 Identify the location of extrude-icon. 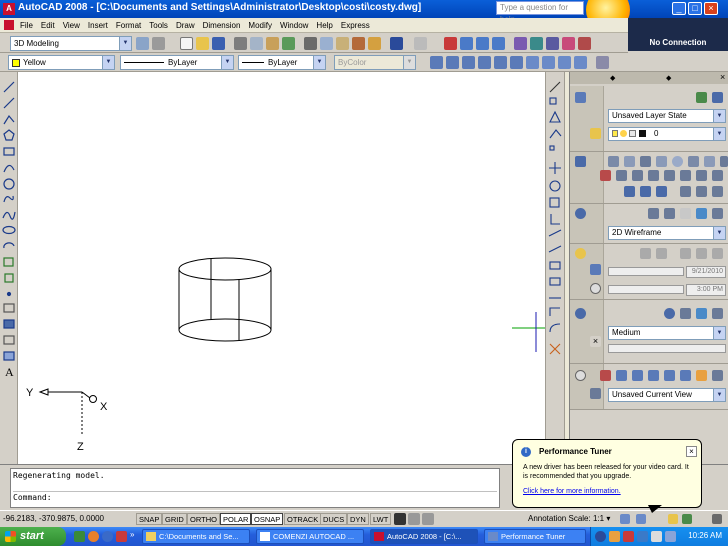
(621, 175).